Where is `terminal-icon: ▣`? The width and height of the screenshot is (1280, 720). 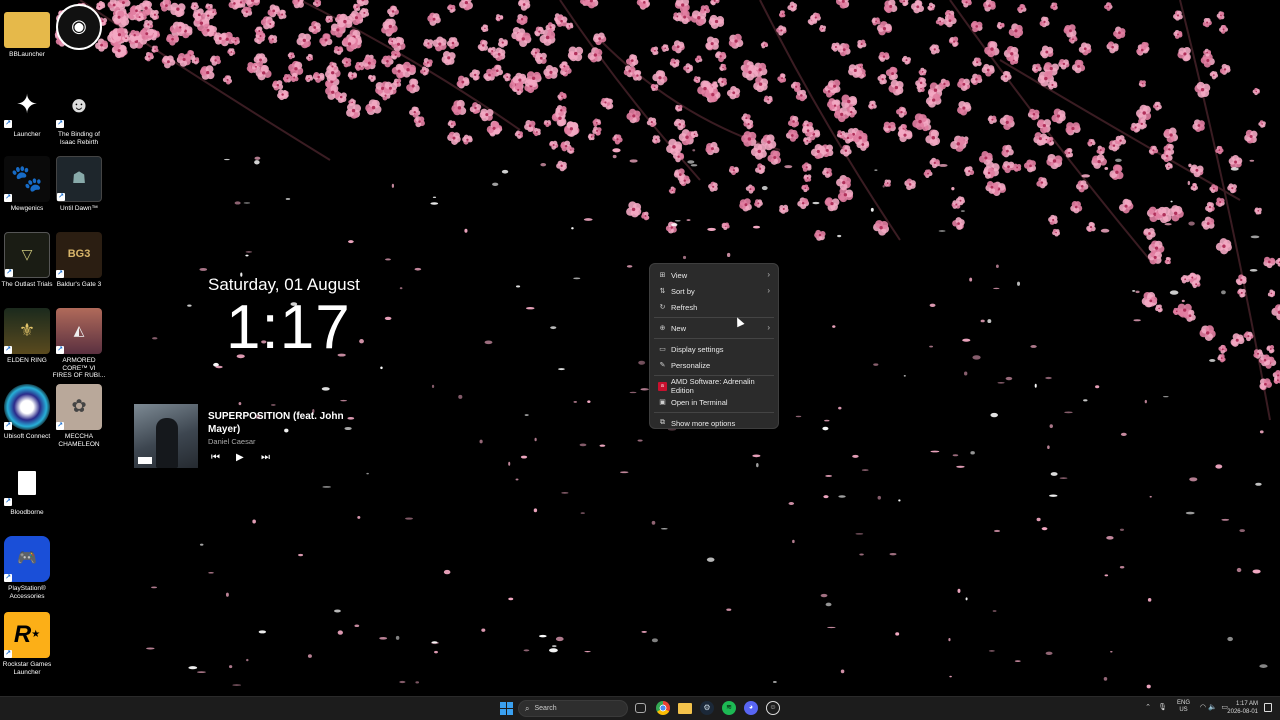
terminal-icon: ▣ is located at coordinates (662, 402).